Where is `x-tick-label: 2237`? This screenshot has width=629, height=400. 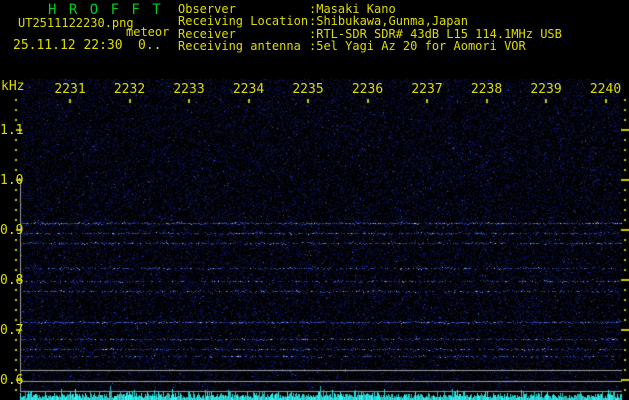
x-tick-label: 2237 is located at coordinates (427, 89).